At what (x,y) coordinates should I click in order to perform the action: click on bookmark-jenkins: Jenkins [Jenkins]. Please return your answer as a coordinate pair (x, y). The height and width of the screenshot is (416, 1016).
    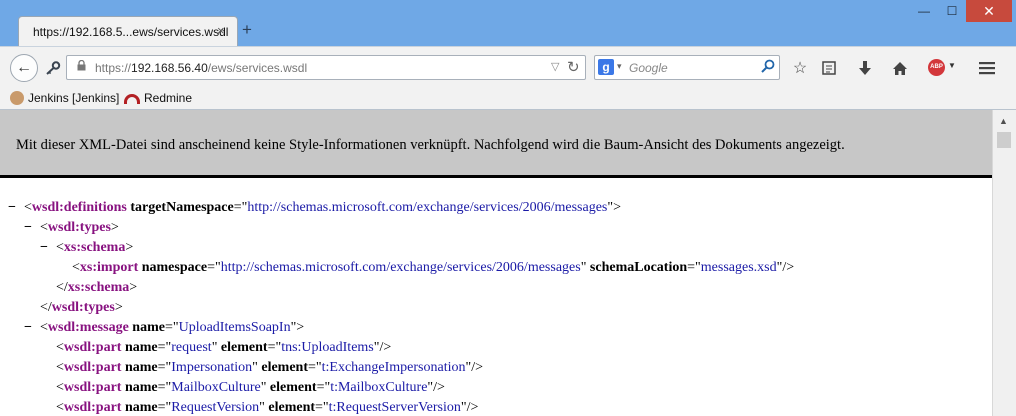
    Looking at the image, I should click on (64, 98).